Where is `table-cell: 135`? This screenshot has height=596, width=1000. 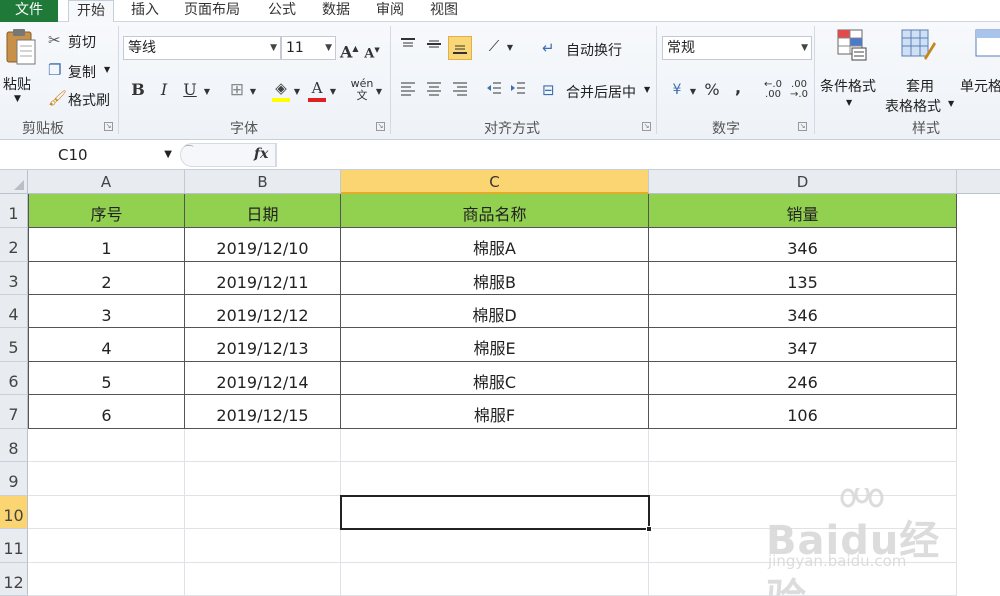
table-cell: 135 is located at coordinates (803, 278).